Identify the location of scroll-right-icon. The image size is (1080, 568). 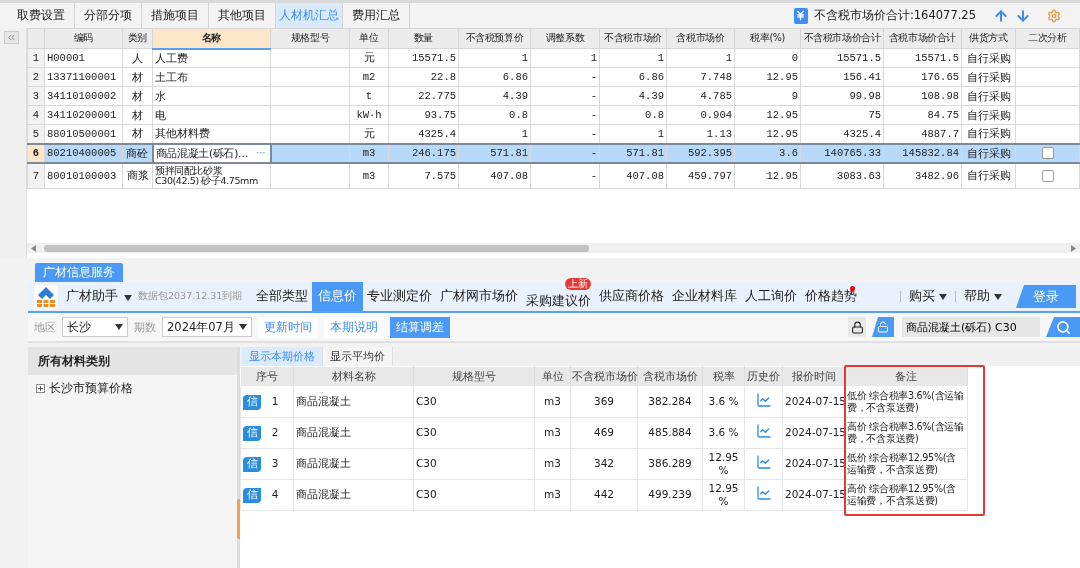
(1073, 248).